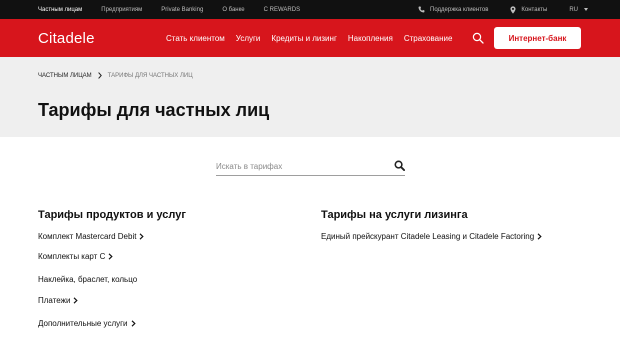 The image size is (620, 343). Describe the element at coordinates (394, 215) in the screenshot. I see `leasing-tariffs-title: Тарифы на услуги лизинга` at that location.